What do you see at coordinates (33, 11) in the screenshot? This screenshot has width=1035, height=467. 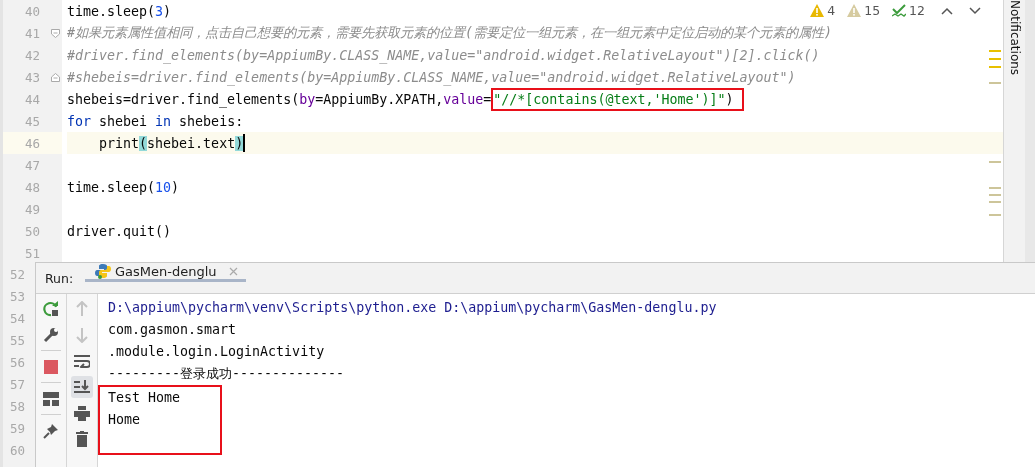 I see `line-number: 40` at bounding box center [33, 11].